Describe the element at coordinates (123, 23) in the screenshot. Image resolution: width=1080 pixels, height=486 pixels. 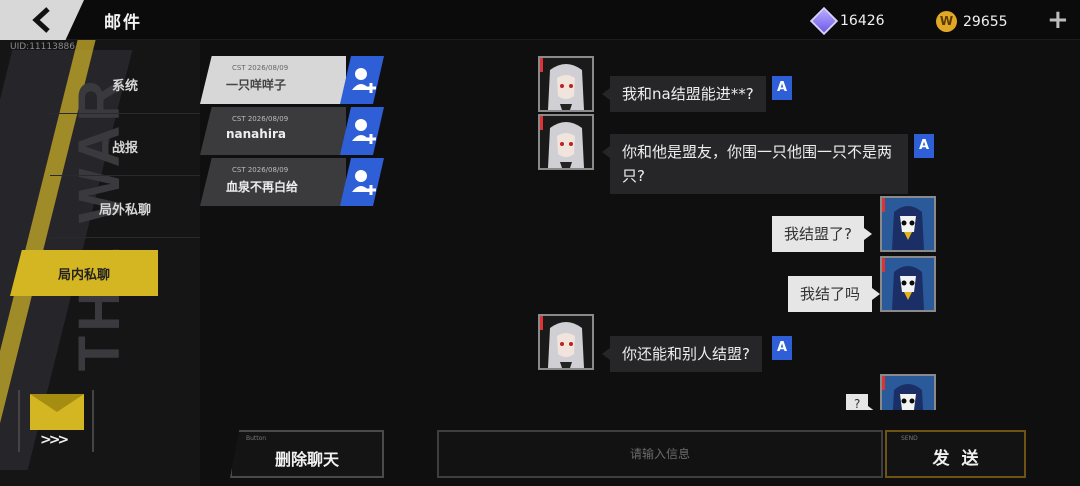
I see `page-title: 邮件` at that location.